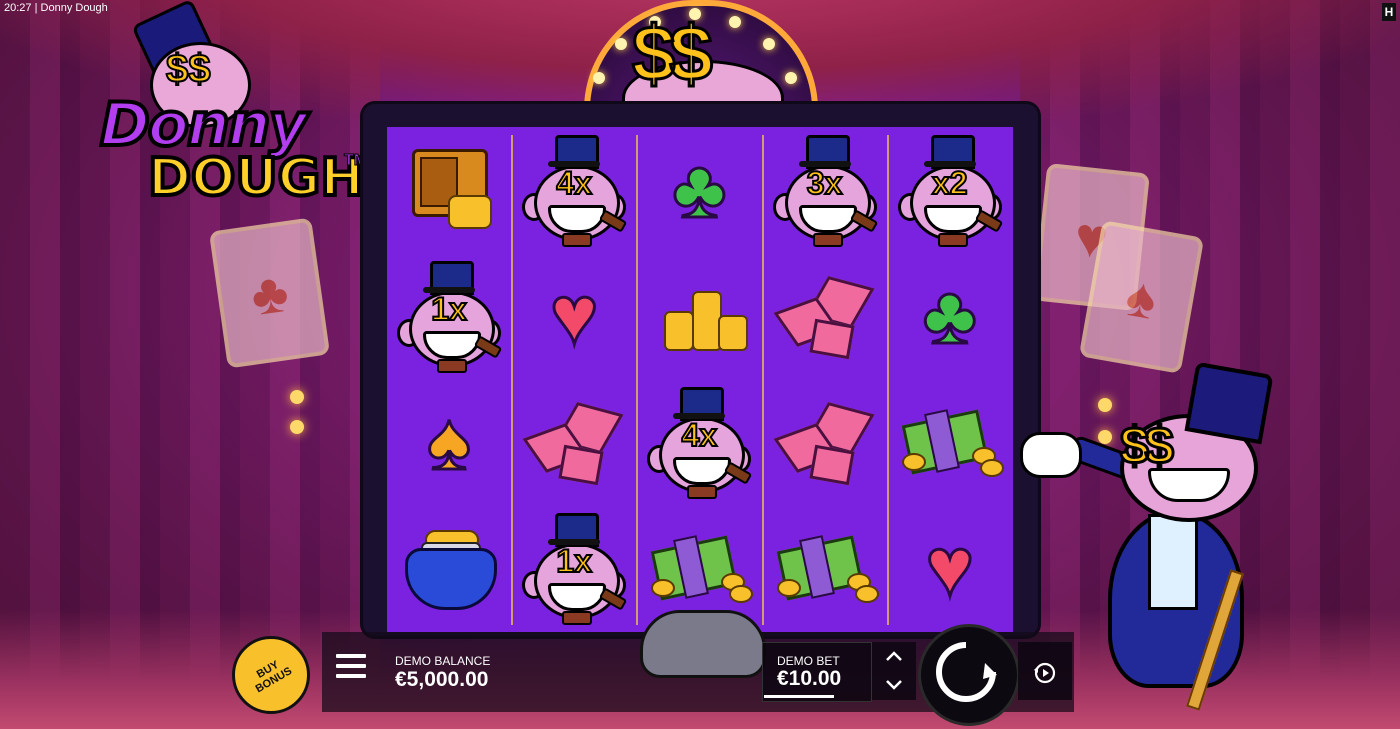 The height and width of the screenshot is (729, 1400). What do you see at coordinates (18, 8) in the screenshot?
I see `status-time: 20:27` at bounding box center [18, 8].